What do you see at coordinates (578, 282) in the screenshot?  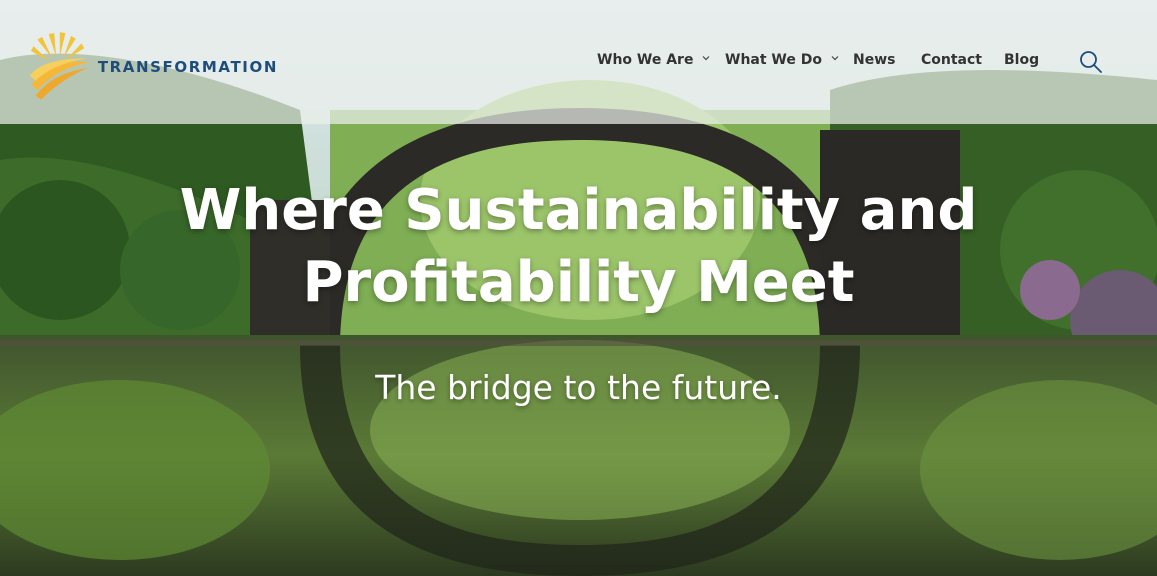 I see `headline-line-2: Profitability Meet` at bounding box center [578, 282].